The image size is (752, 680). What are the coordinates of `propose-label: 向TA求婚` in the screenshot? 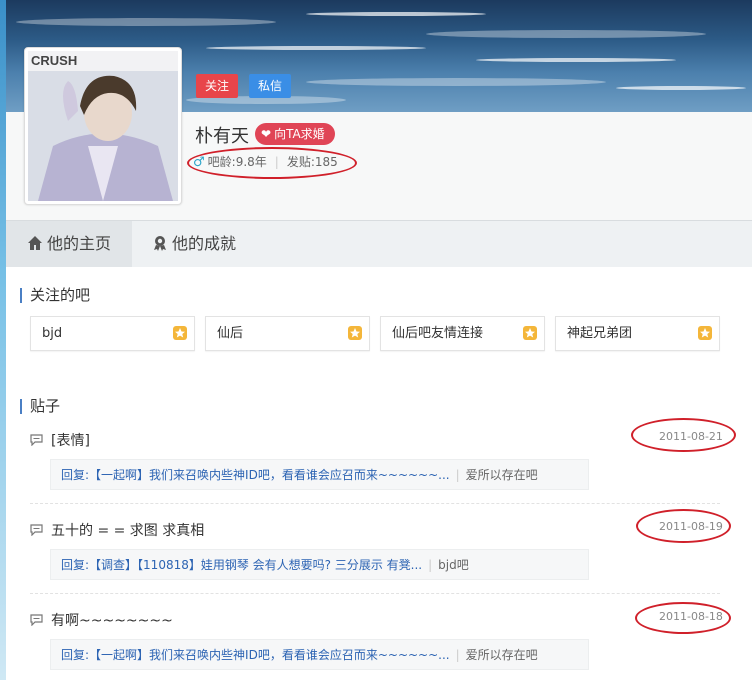 It's located at (299, 134).